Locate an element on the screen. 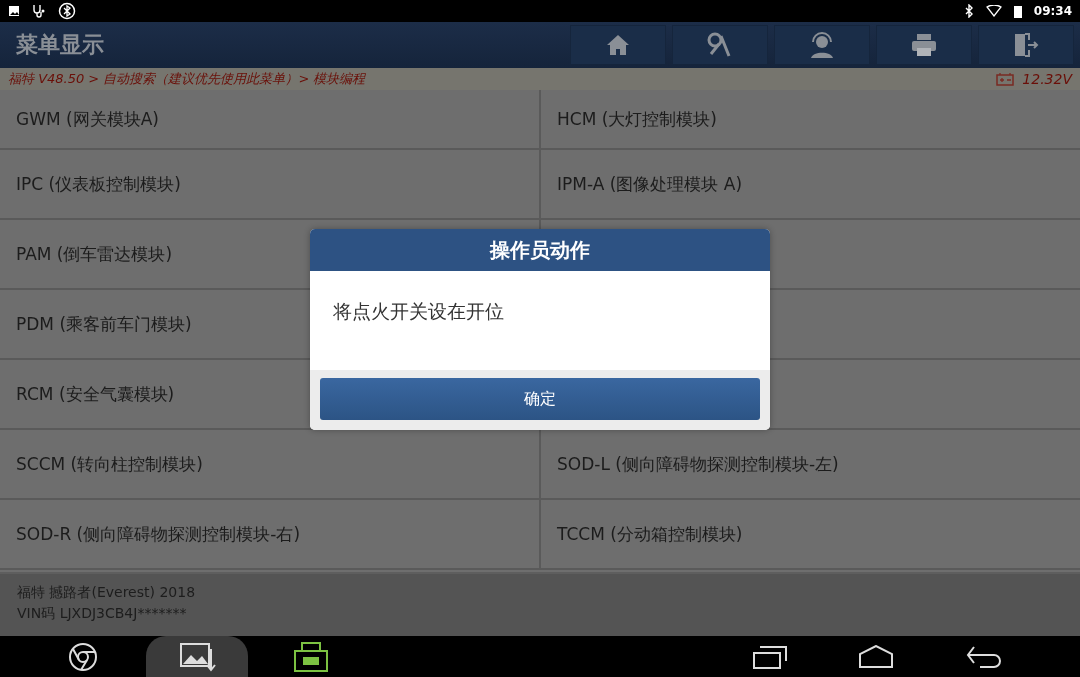 The height and width of the screenshot is (677, 1080). back-arrow-icon is located at coordinates (984, 656).